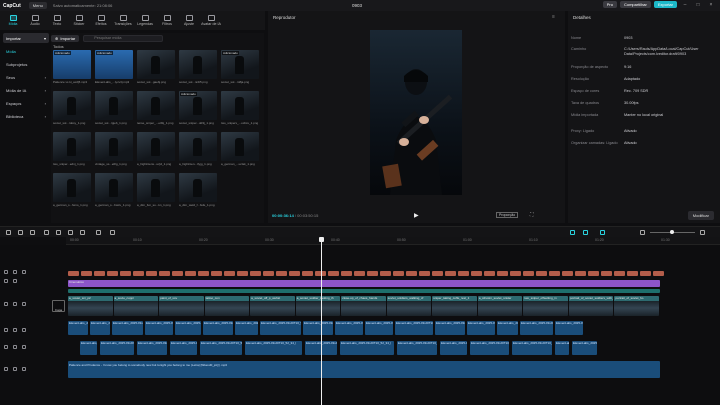  I want to click on zoom-out-icon, so click(642, 232).